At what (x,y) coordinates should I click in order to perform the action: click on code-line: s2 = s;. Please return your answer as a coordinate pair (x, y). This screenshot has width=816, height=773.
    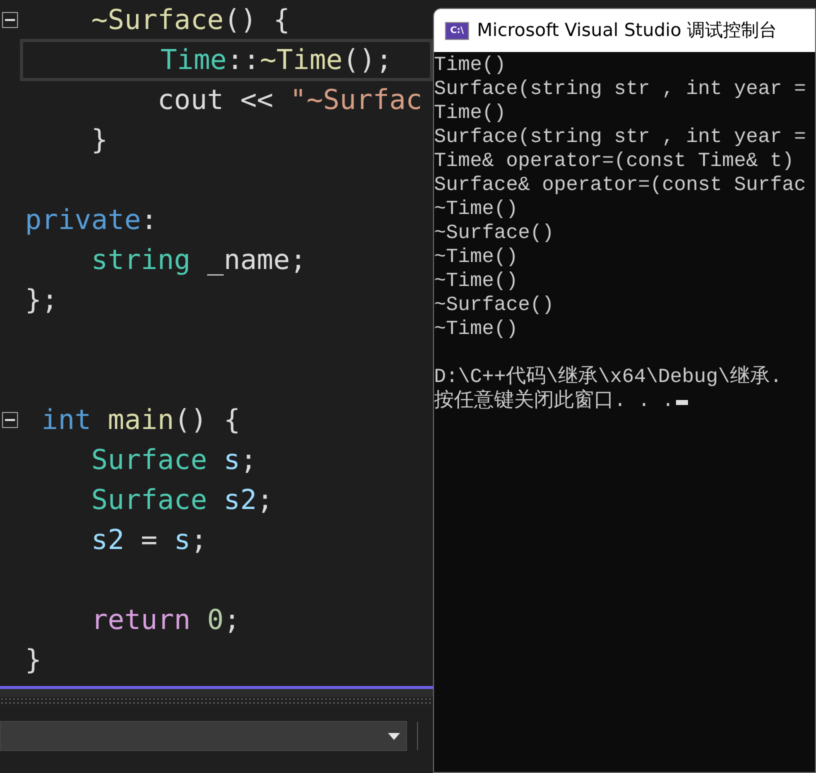
    Looking at the image, I should click on (149, 540).